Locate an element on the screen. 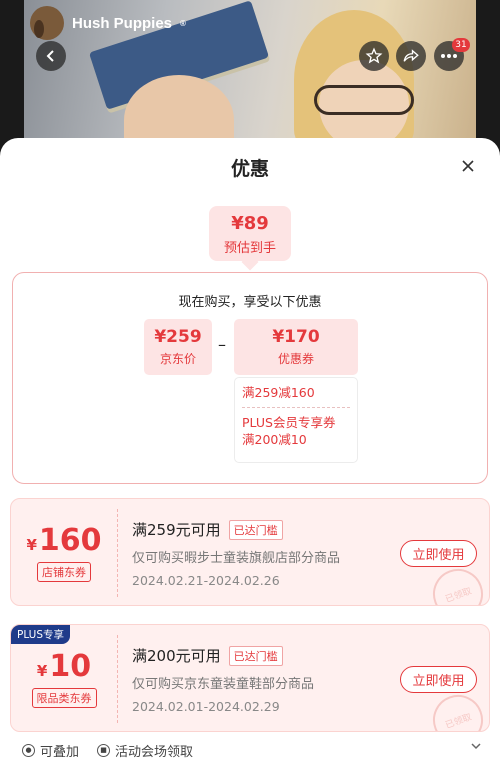 This screenshot has height=783, width=500. estimated-price-box: ¥89 预估到手 is located at coordinates (250, 233).